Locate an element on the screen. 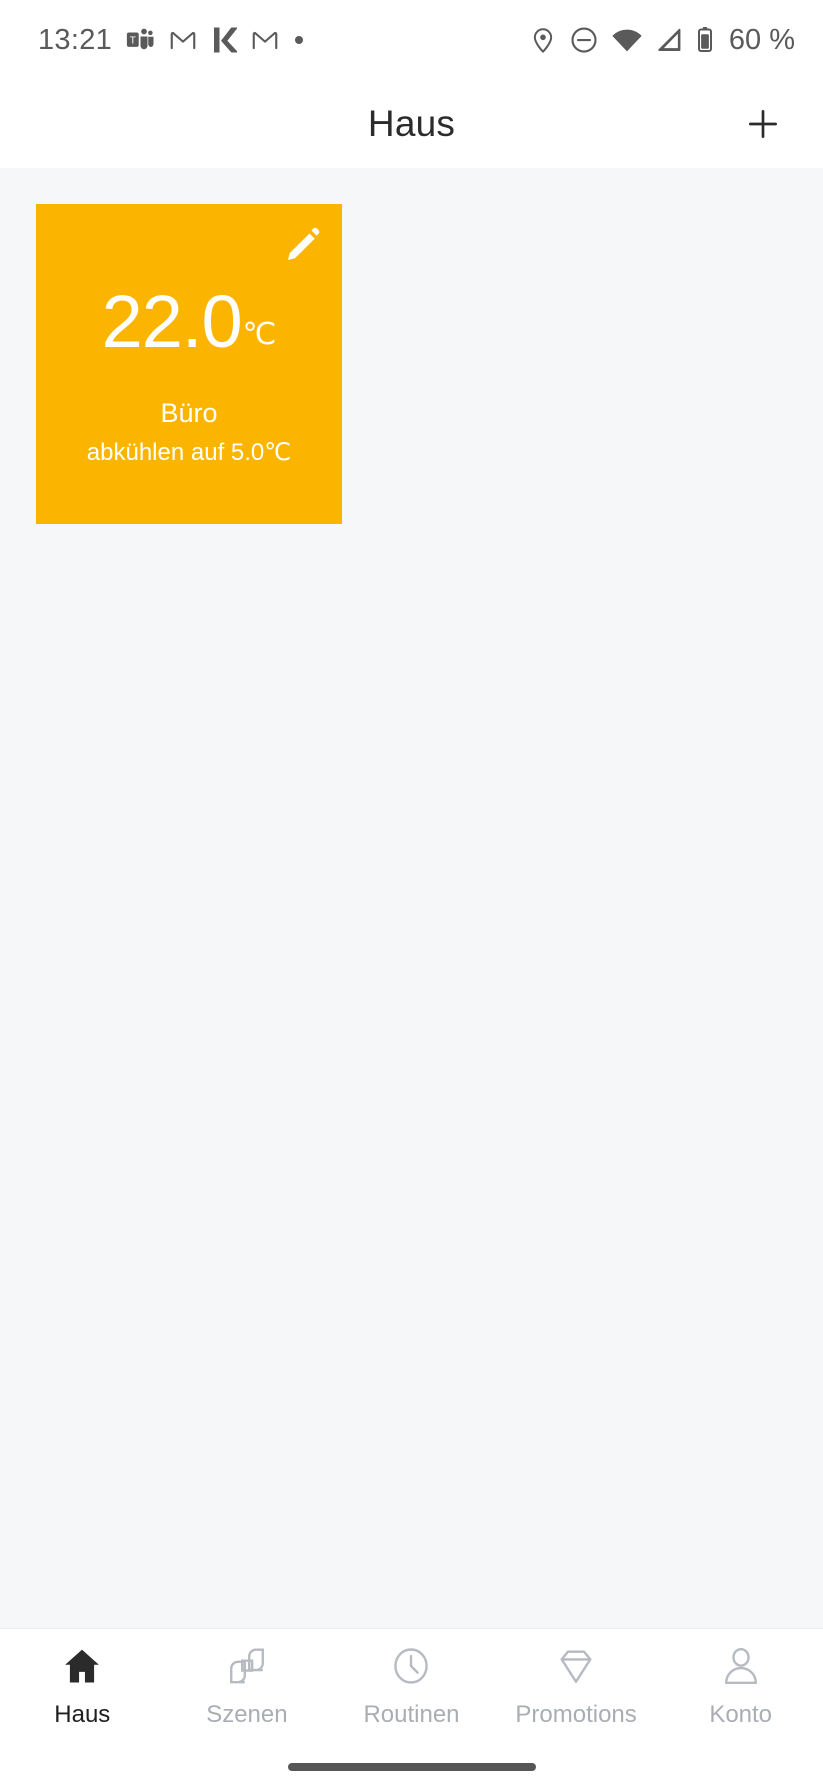  more-dot-icon is located at coordinates (299, 40).